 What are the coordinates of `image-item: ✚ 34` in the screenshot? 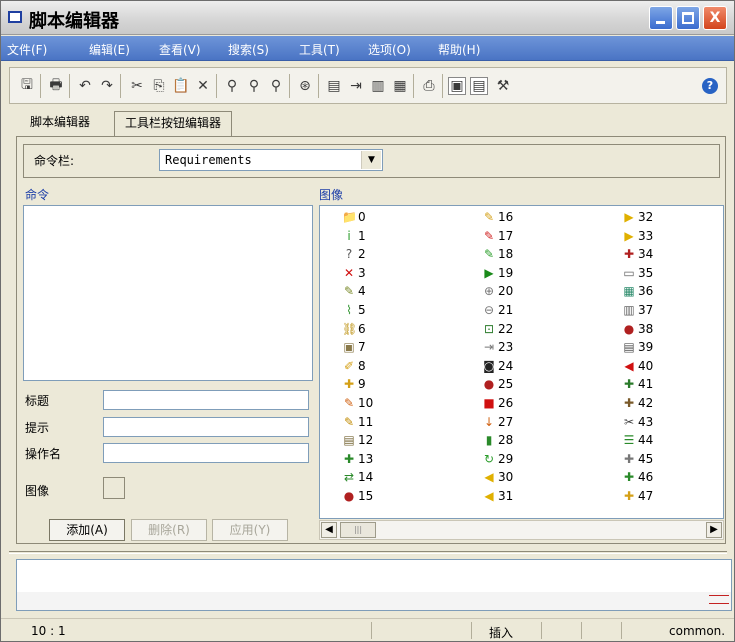 It's located at (637, 254).